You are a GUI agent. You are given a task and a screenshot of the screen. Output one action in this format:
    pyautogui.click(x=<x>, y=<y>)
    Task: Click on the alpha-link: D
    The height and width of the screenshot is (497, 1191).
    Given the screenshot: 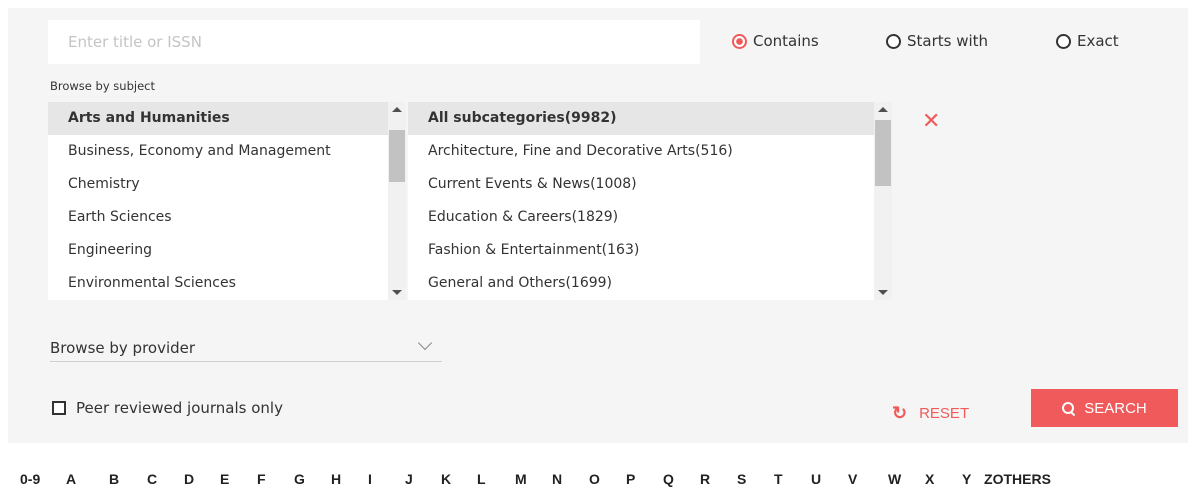 What is the action you would take?
    pyautogui.click(x=202, y=481)
    